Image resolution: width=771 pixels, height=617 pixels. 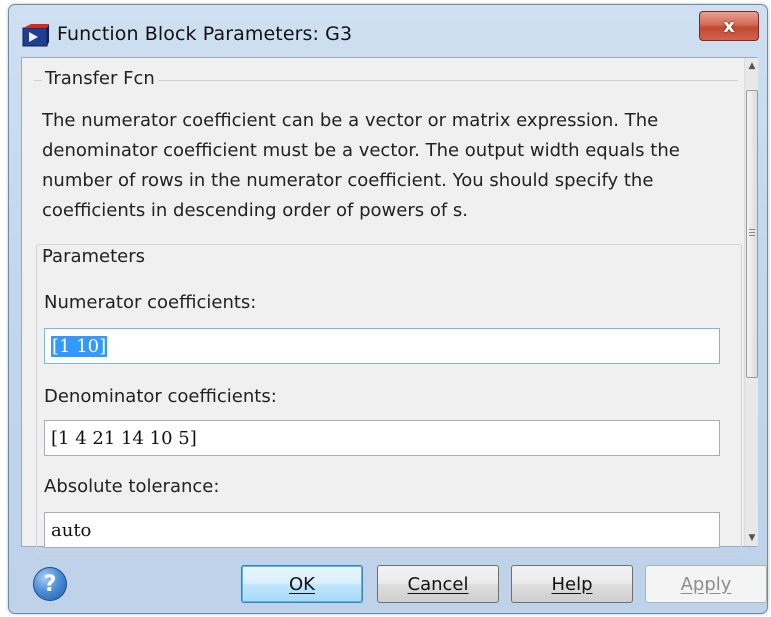 What do you see at coordinates (79, 346) in the screenshot?
I see `numerator-value: [1 10]` at bounding box center [79, 346].